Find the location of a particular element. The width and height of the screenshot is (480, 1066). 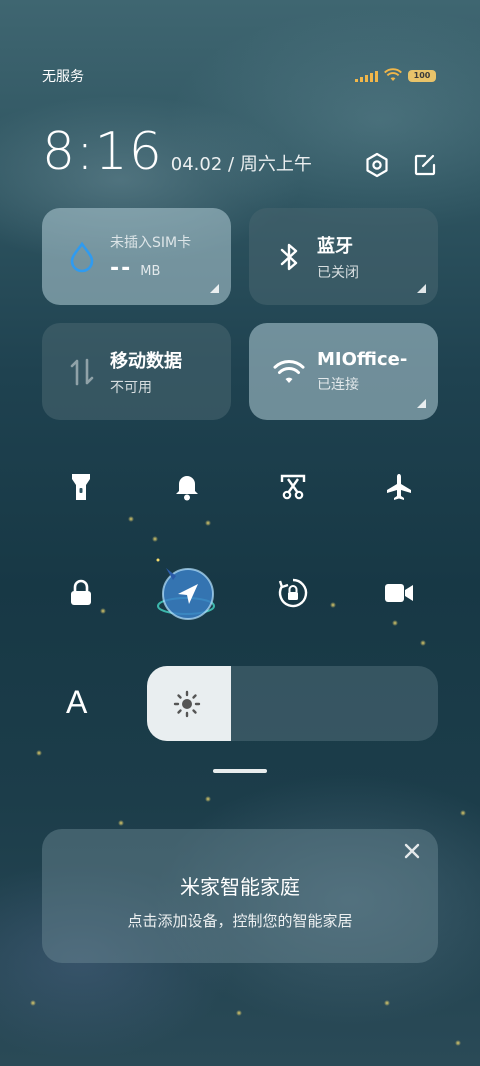

location-icon is located at coordinates (186, 592).